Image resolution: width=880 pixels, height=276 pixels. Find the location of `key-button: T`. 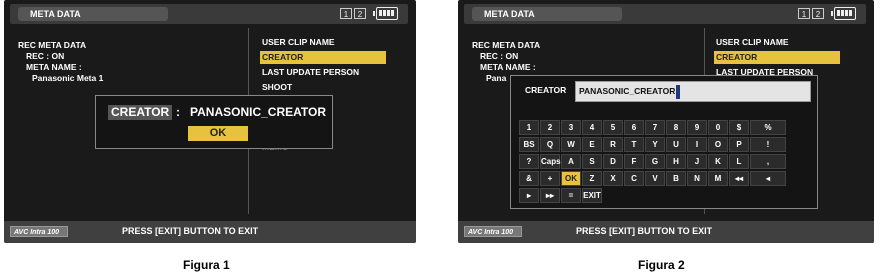

key-button: T is located at coordinates (634, 144).